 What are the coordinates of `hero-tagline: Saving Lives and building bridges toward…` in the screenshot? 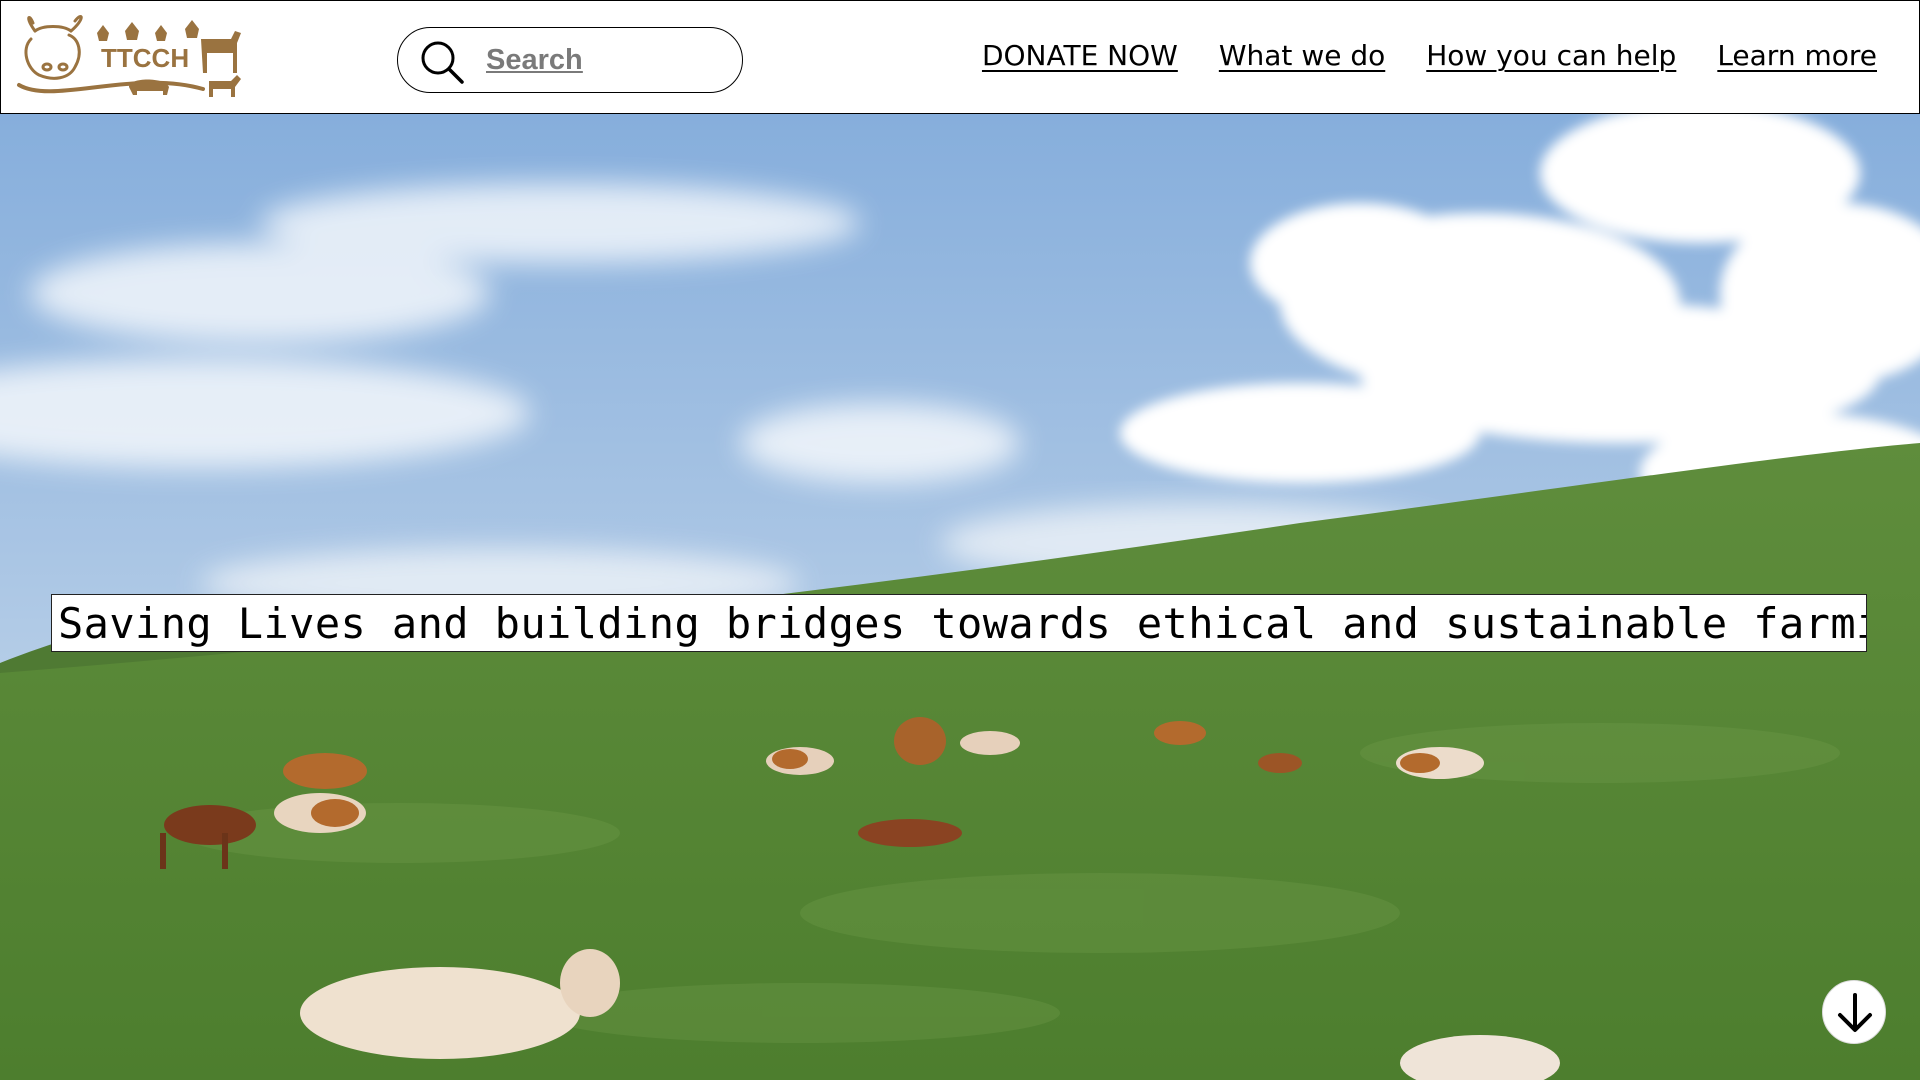 It's located at (959, 623).